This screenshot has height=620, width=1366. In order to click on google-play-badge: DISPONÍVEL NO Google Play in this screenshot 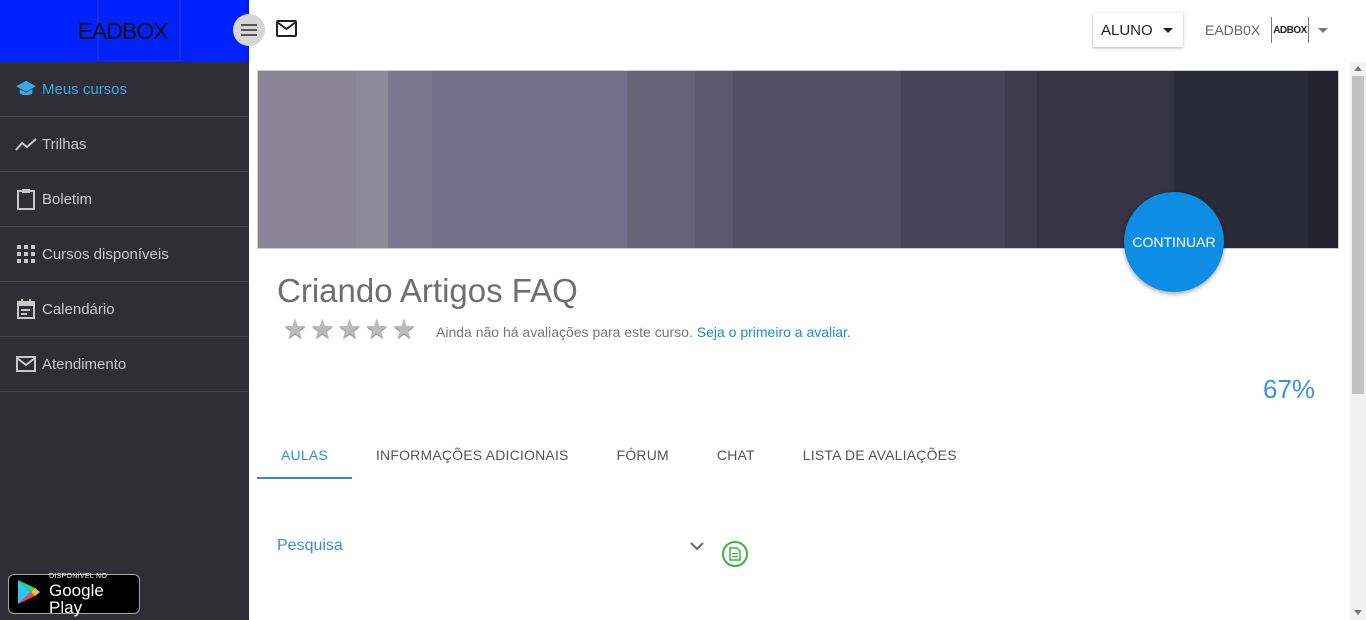, I will do `click(74, 594)`.